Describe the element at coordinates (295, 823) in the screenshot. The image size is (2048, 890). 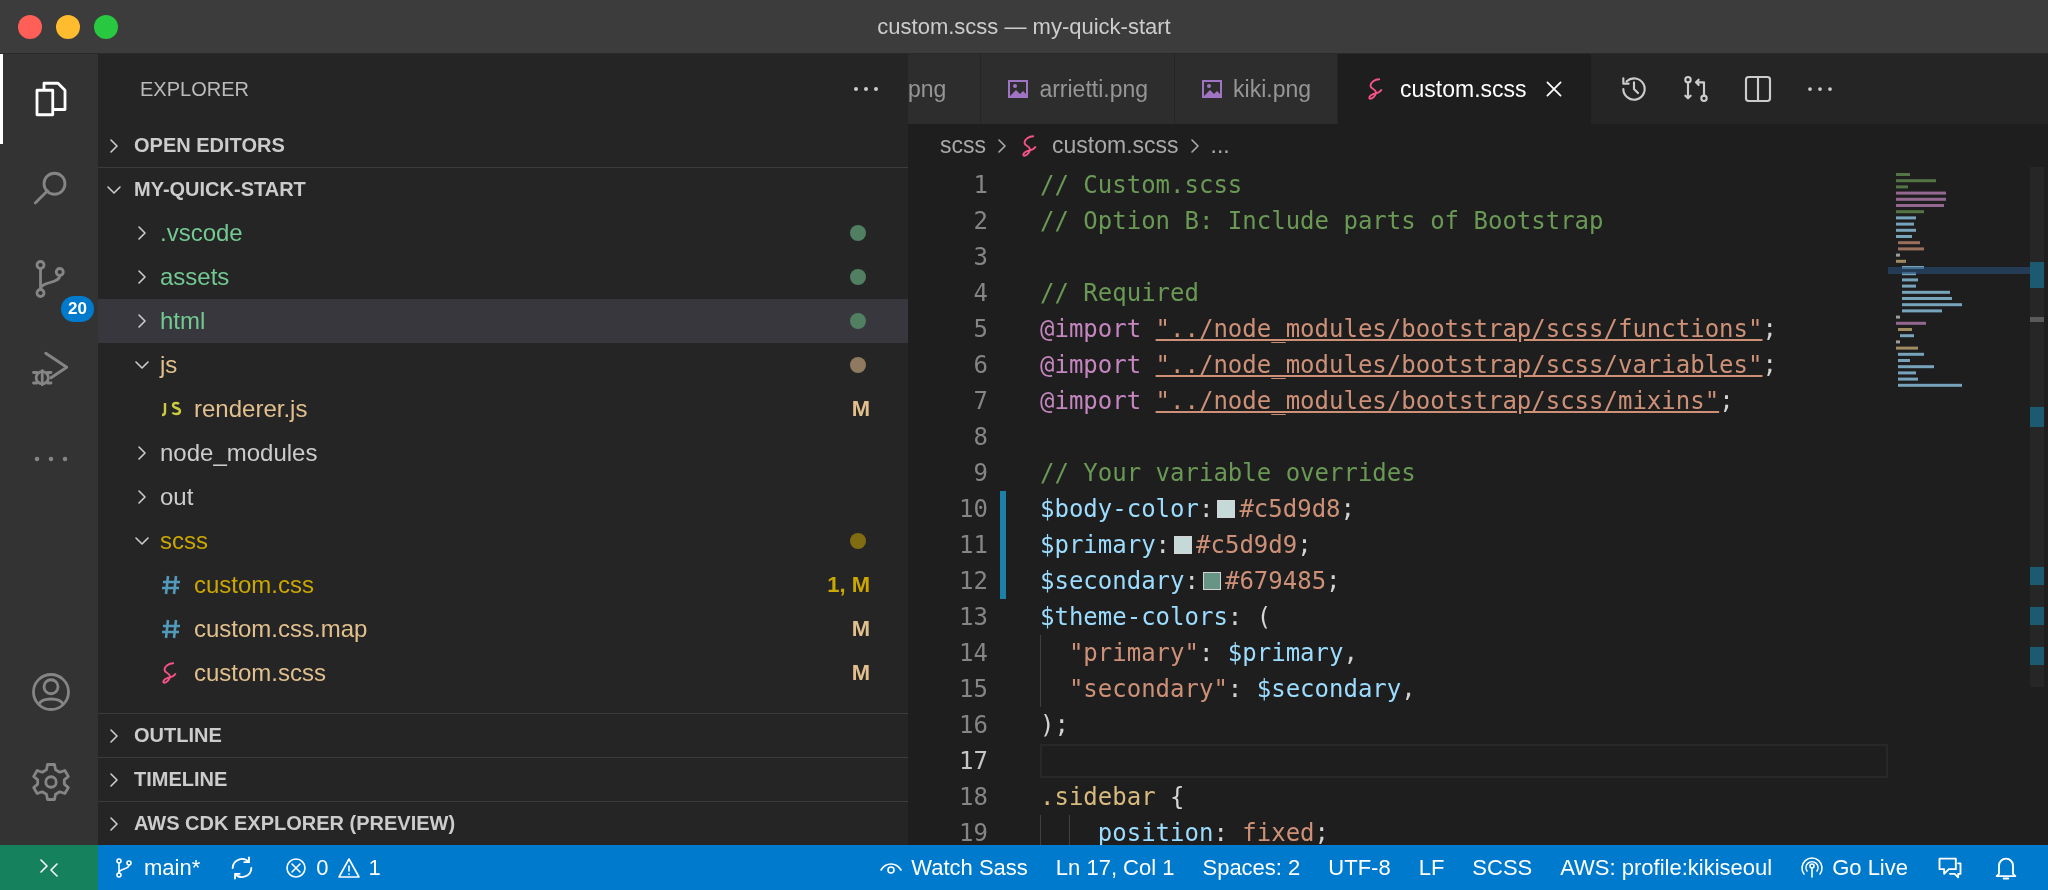
I see `section-header: AWS CDK EXPLORER (PREVIEW)` at that location.